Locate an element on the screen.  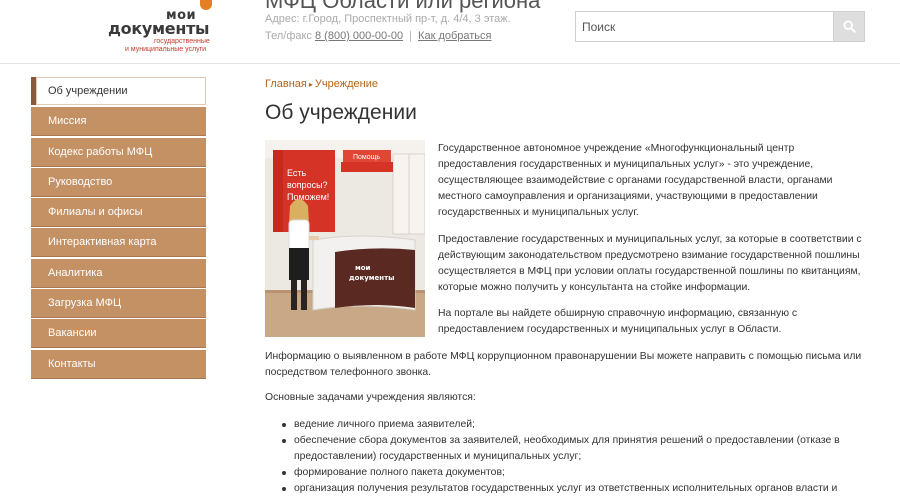
search-input is located at coordinates (704, 26).